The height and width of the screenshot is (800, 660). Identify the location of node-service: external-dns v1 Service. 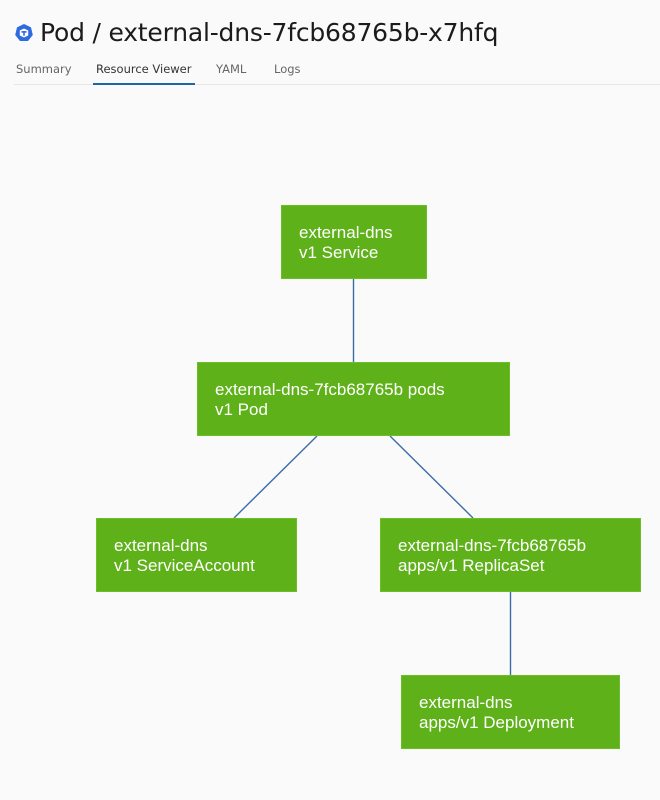
(354, 242).